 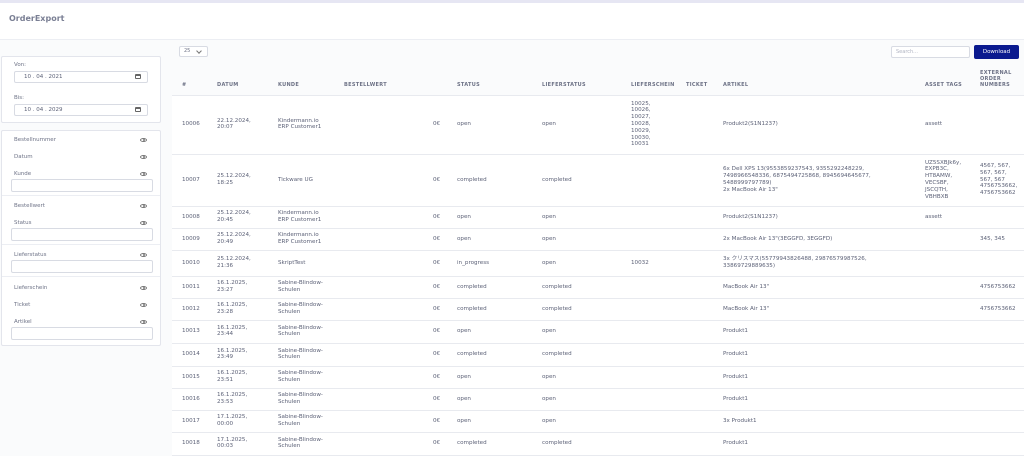 What do you see at coordinates (31, 288) in the screenshot?
I see `filter-label: Lieferschein` at bounding box center [31, 288].